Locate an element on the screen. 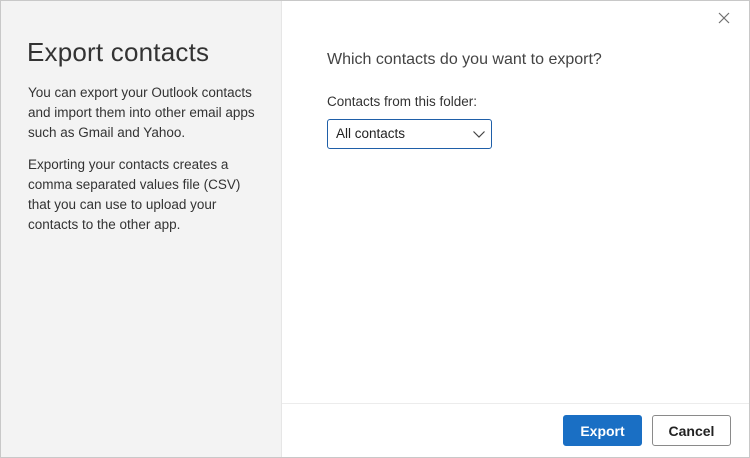 This screenshot has height=458, width=750. folder-dropdown-value: All contacts is located at coordinates (371, 133).